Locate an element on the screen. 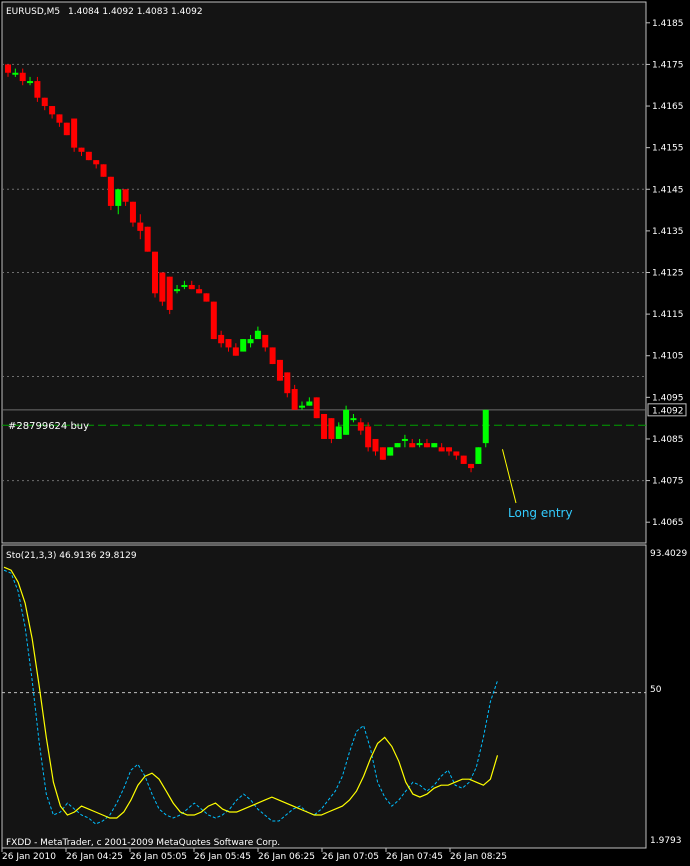 Image resolution: width=690 pixels, height=866 pixels. time-tick-label: 26 Jan 05:45 is located at coordinates (222, 857).